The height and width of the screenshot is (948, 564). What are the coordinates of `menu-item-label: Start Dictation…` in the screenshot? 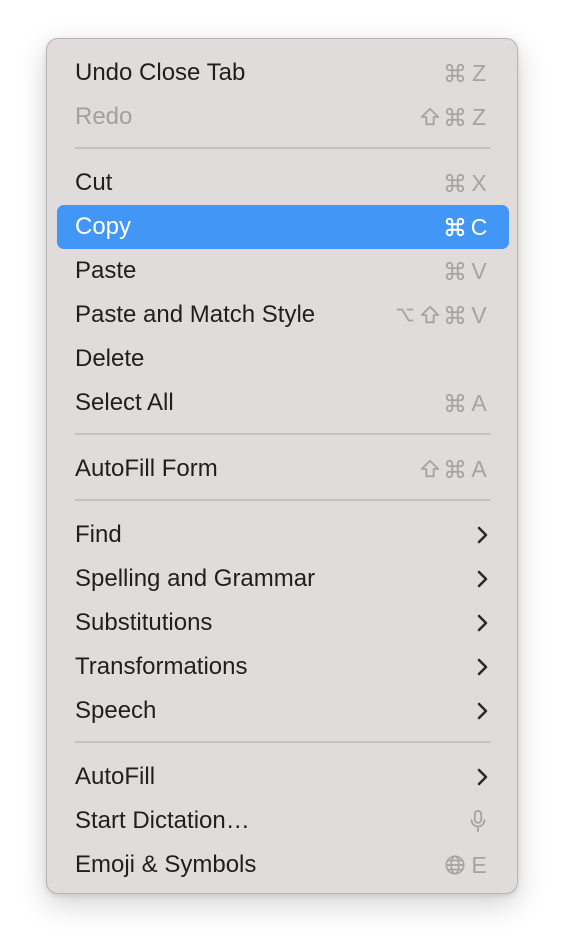 It's located at (162, 820).